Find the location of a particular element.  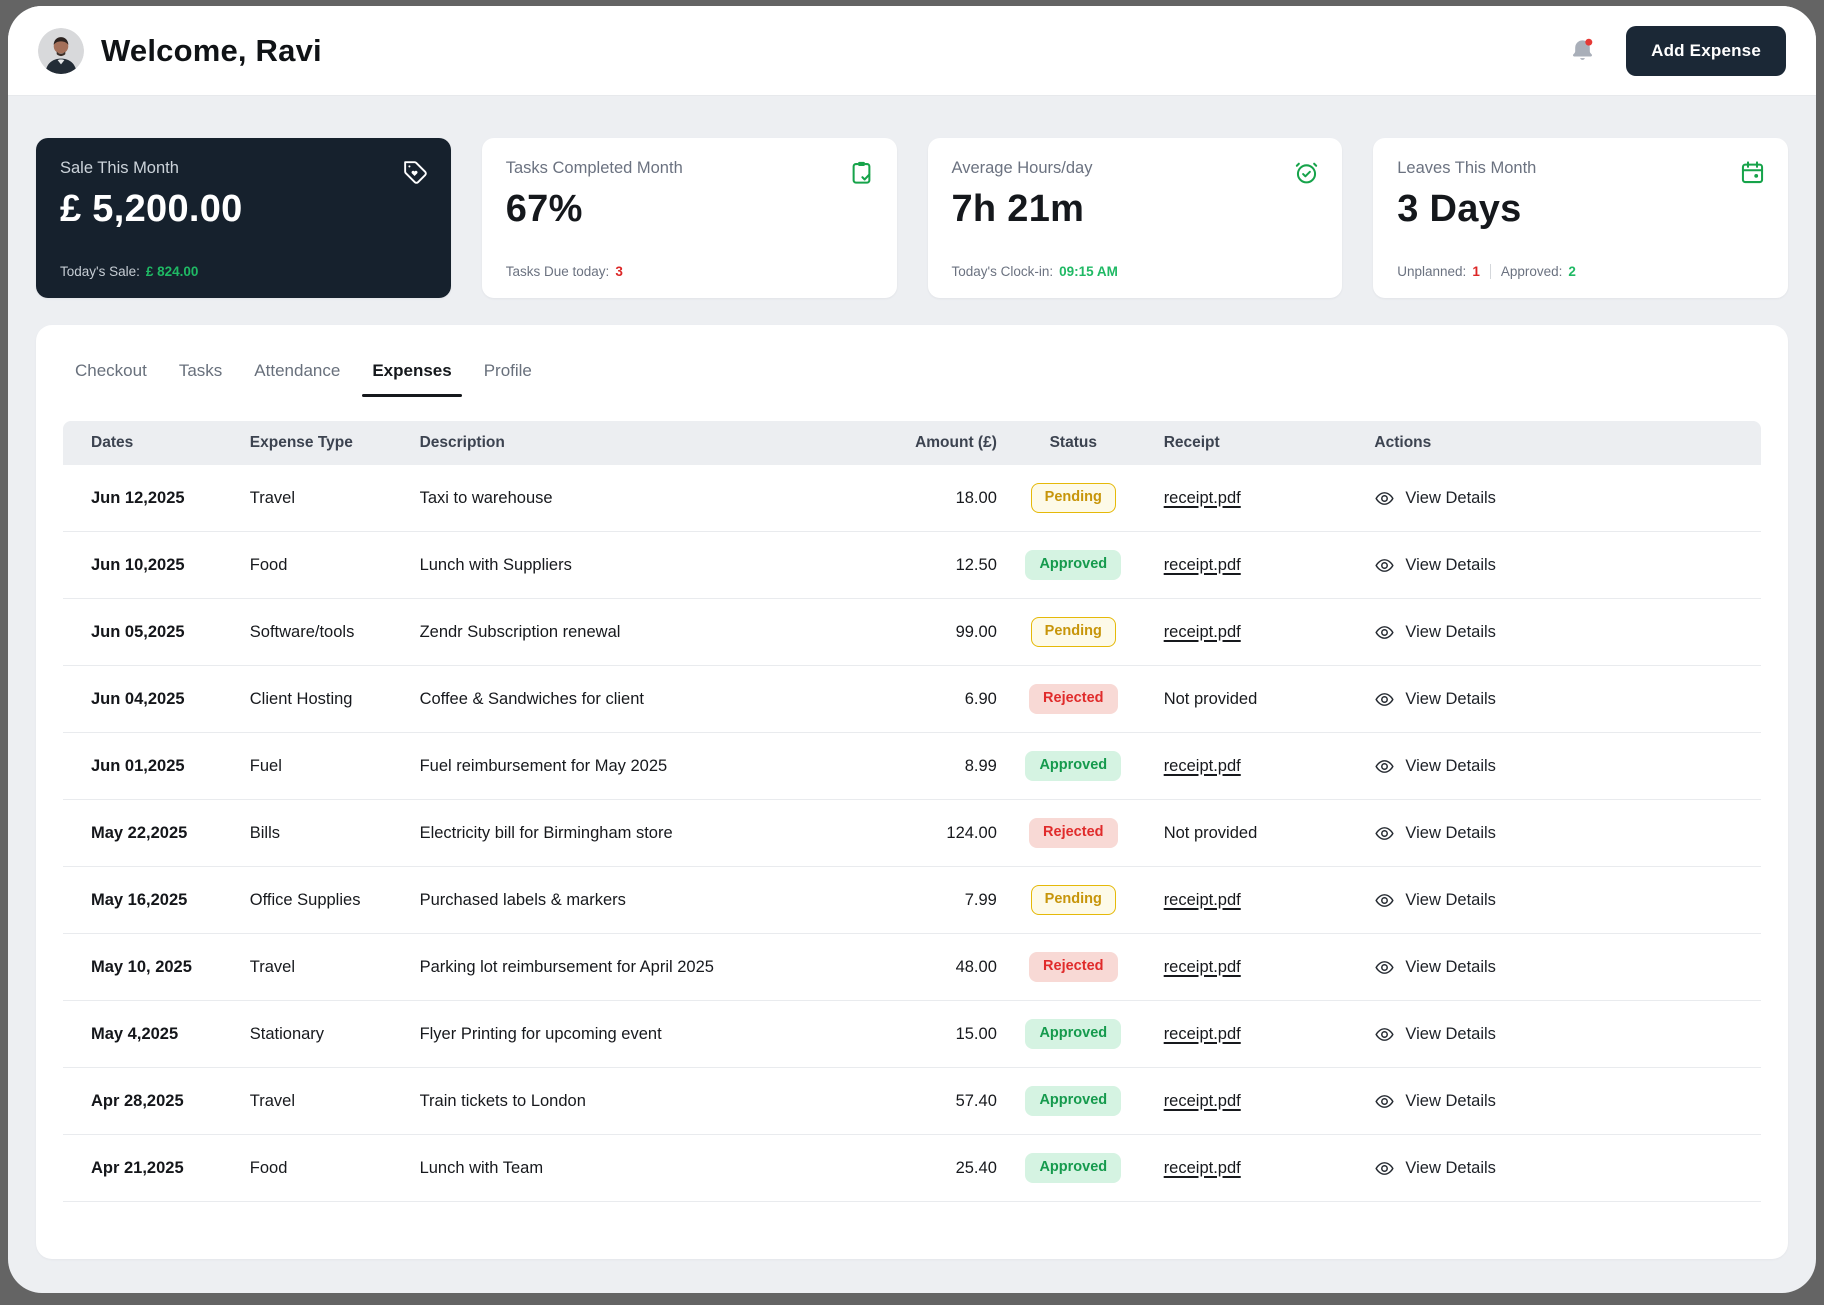

stat-value: £ 5,200.00 is located at coordinates (151, 209).